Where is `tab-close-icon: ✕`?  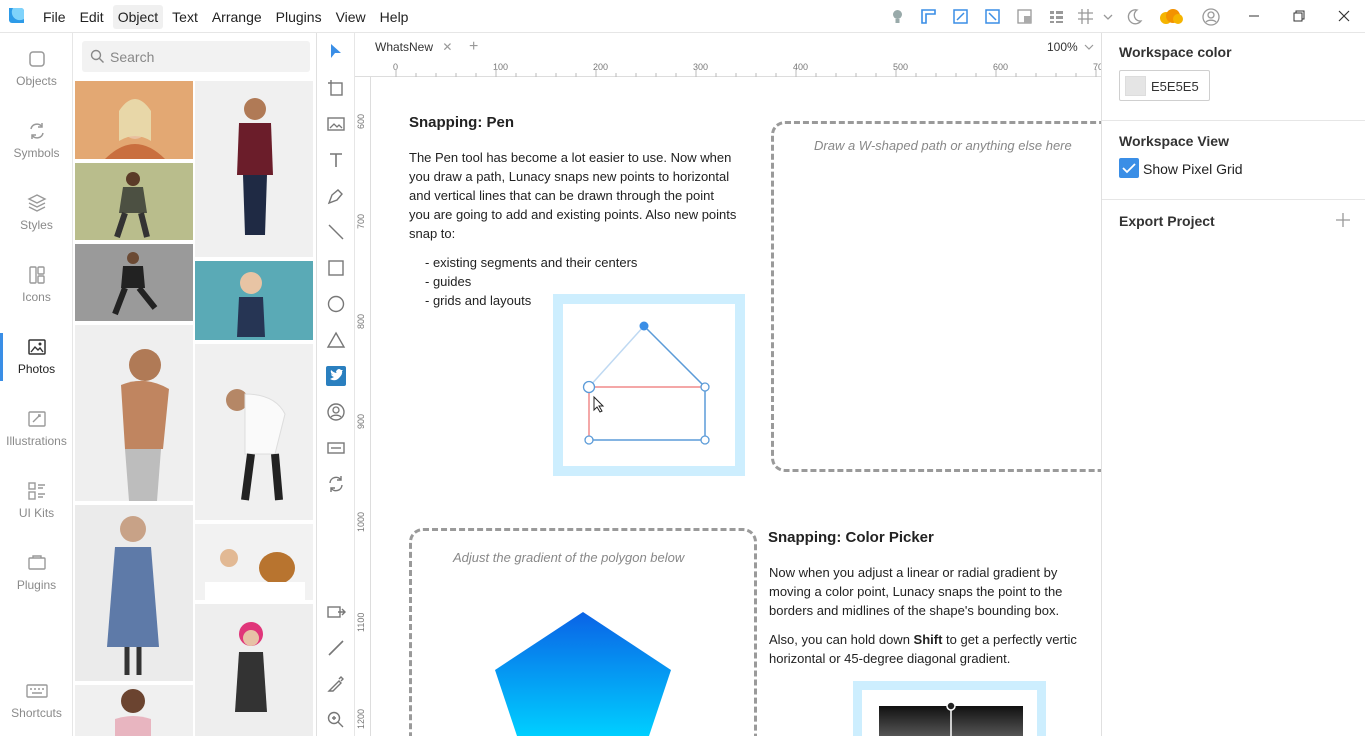
tab-close-icon: ✕ is located at coordinates (447, 47).